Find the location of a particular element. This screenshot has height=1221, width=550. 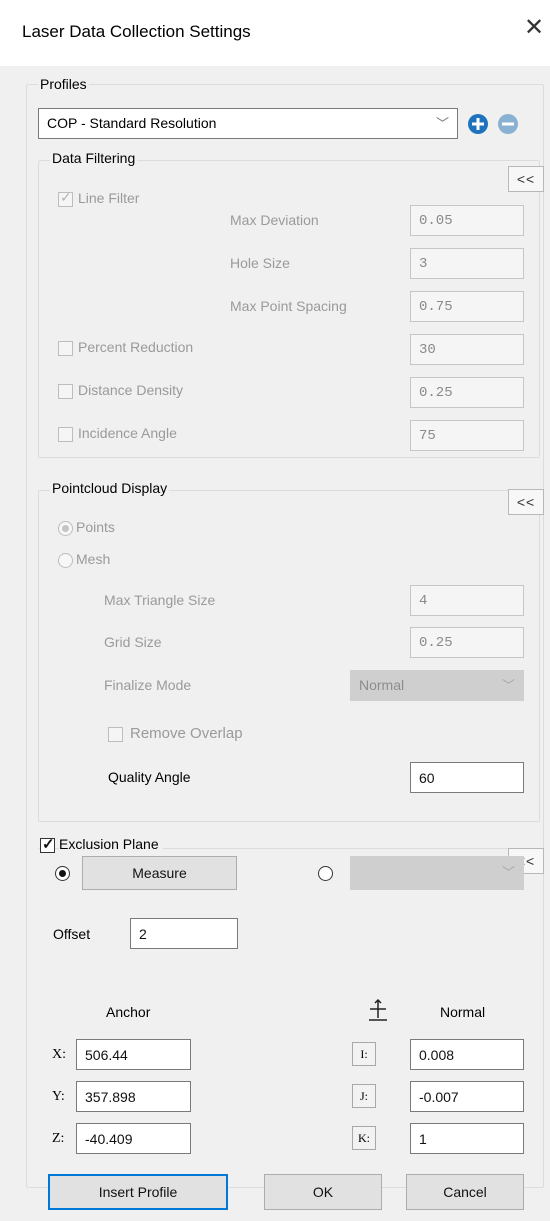

finalize-mode-value: Normal is located at coordinates (382, 685).